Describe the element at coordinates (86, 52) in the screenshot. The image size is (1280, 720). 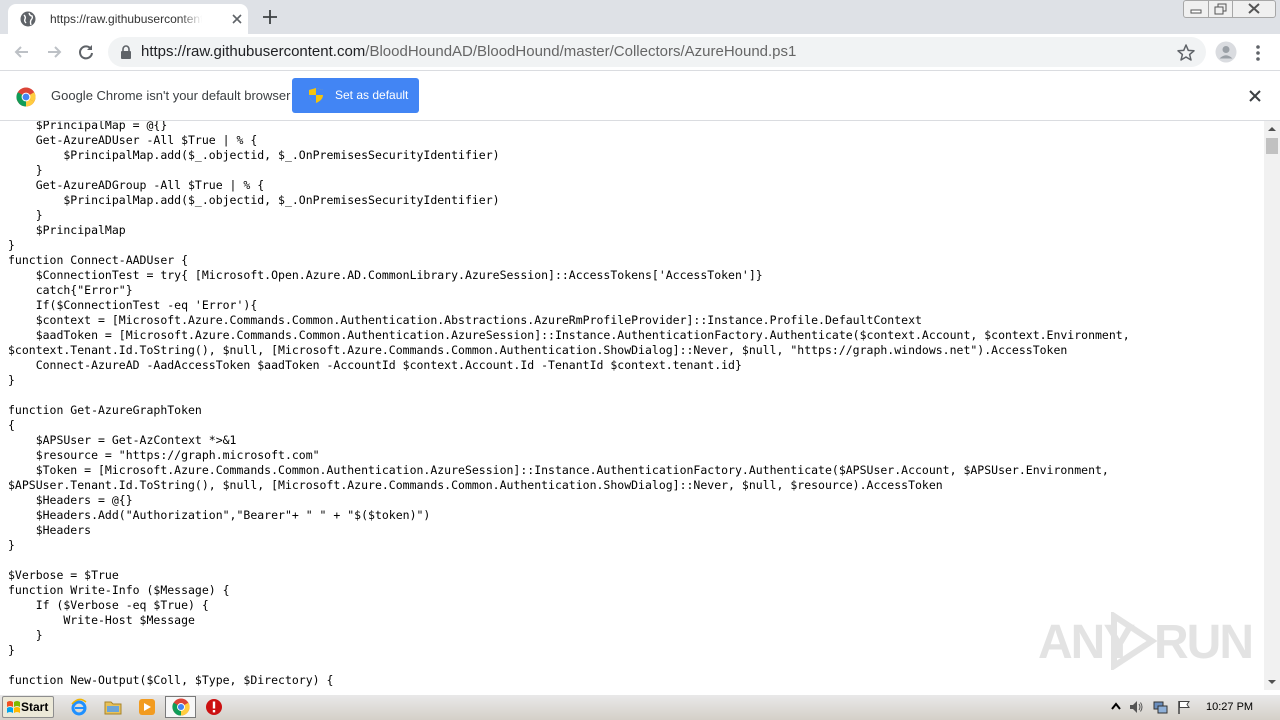
I see `reload-icon` at that location.